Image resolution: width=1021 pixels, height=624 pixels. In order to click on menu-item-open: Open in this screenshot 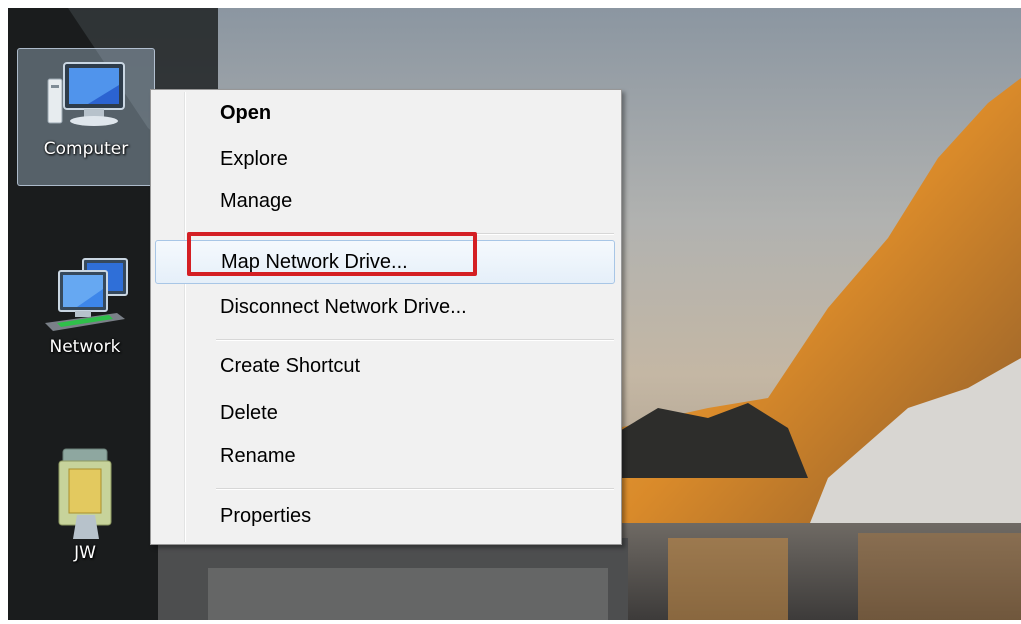, I will do `click(385, 114)`.